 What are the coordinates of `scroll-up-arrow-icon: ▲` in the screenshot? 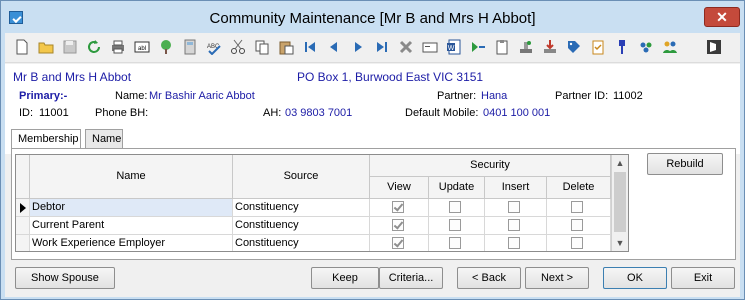 It's located at (620, 163).